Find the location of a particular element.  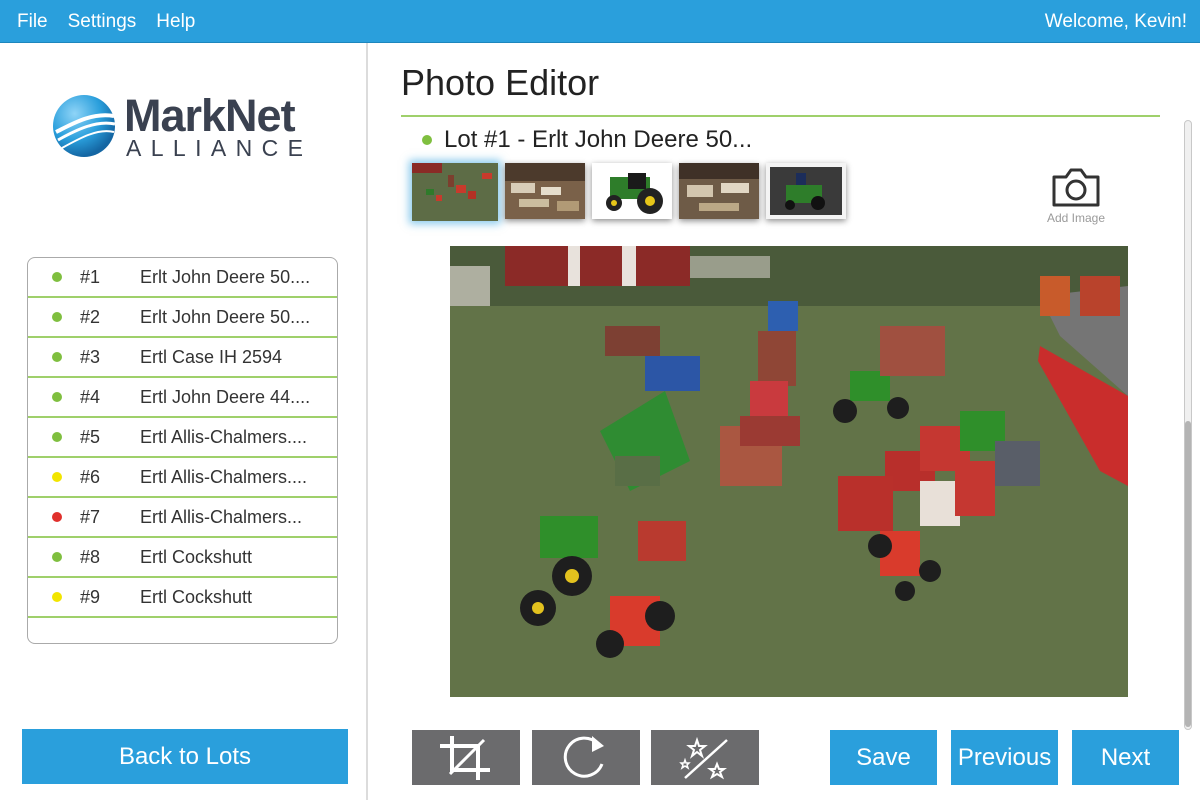

menu-settings: Settings is located at coordinates (102, 22).